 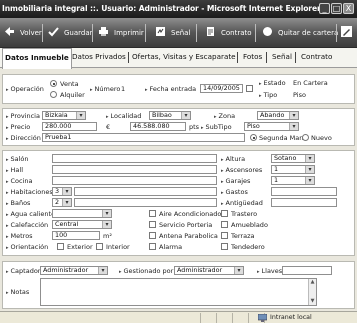 I want to click on captador-select: Administrador, so click(x=74, y=270).